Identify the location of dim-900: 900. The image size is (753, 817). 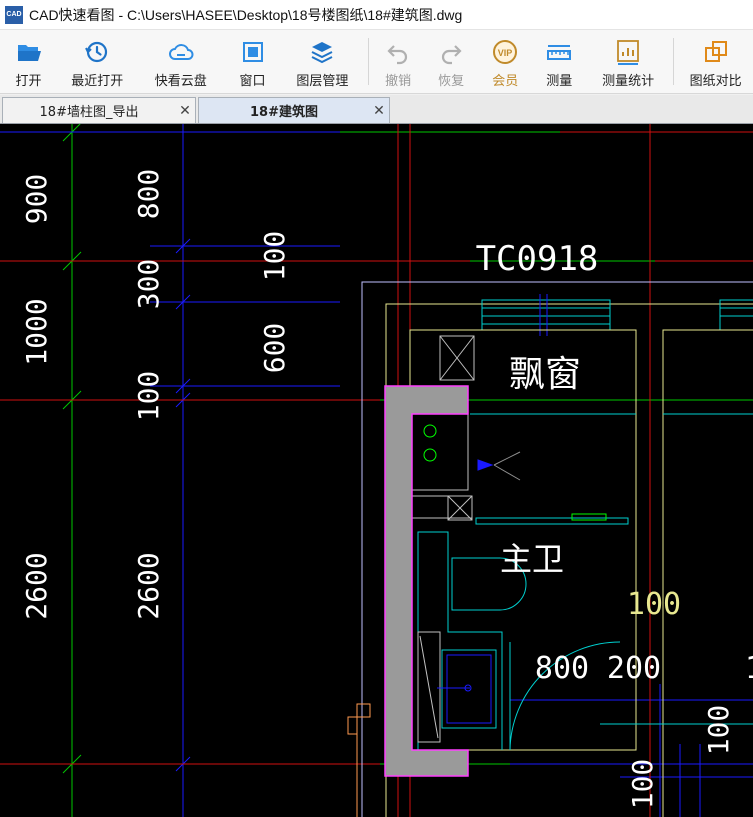
(36, 199).